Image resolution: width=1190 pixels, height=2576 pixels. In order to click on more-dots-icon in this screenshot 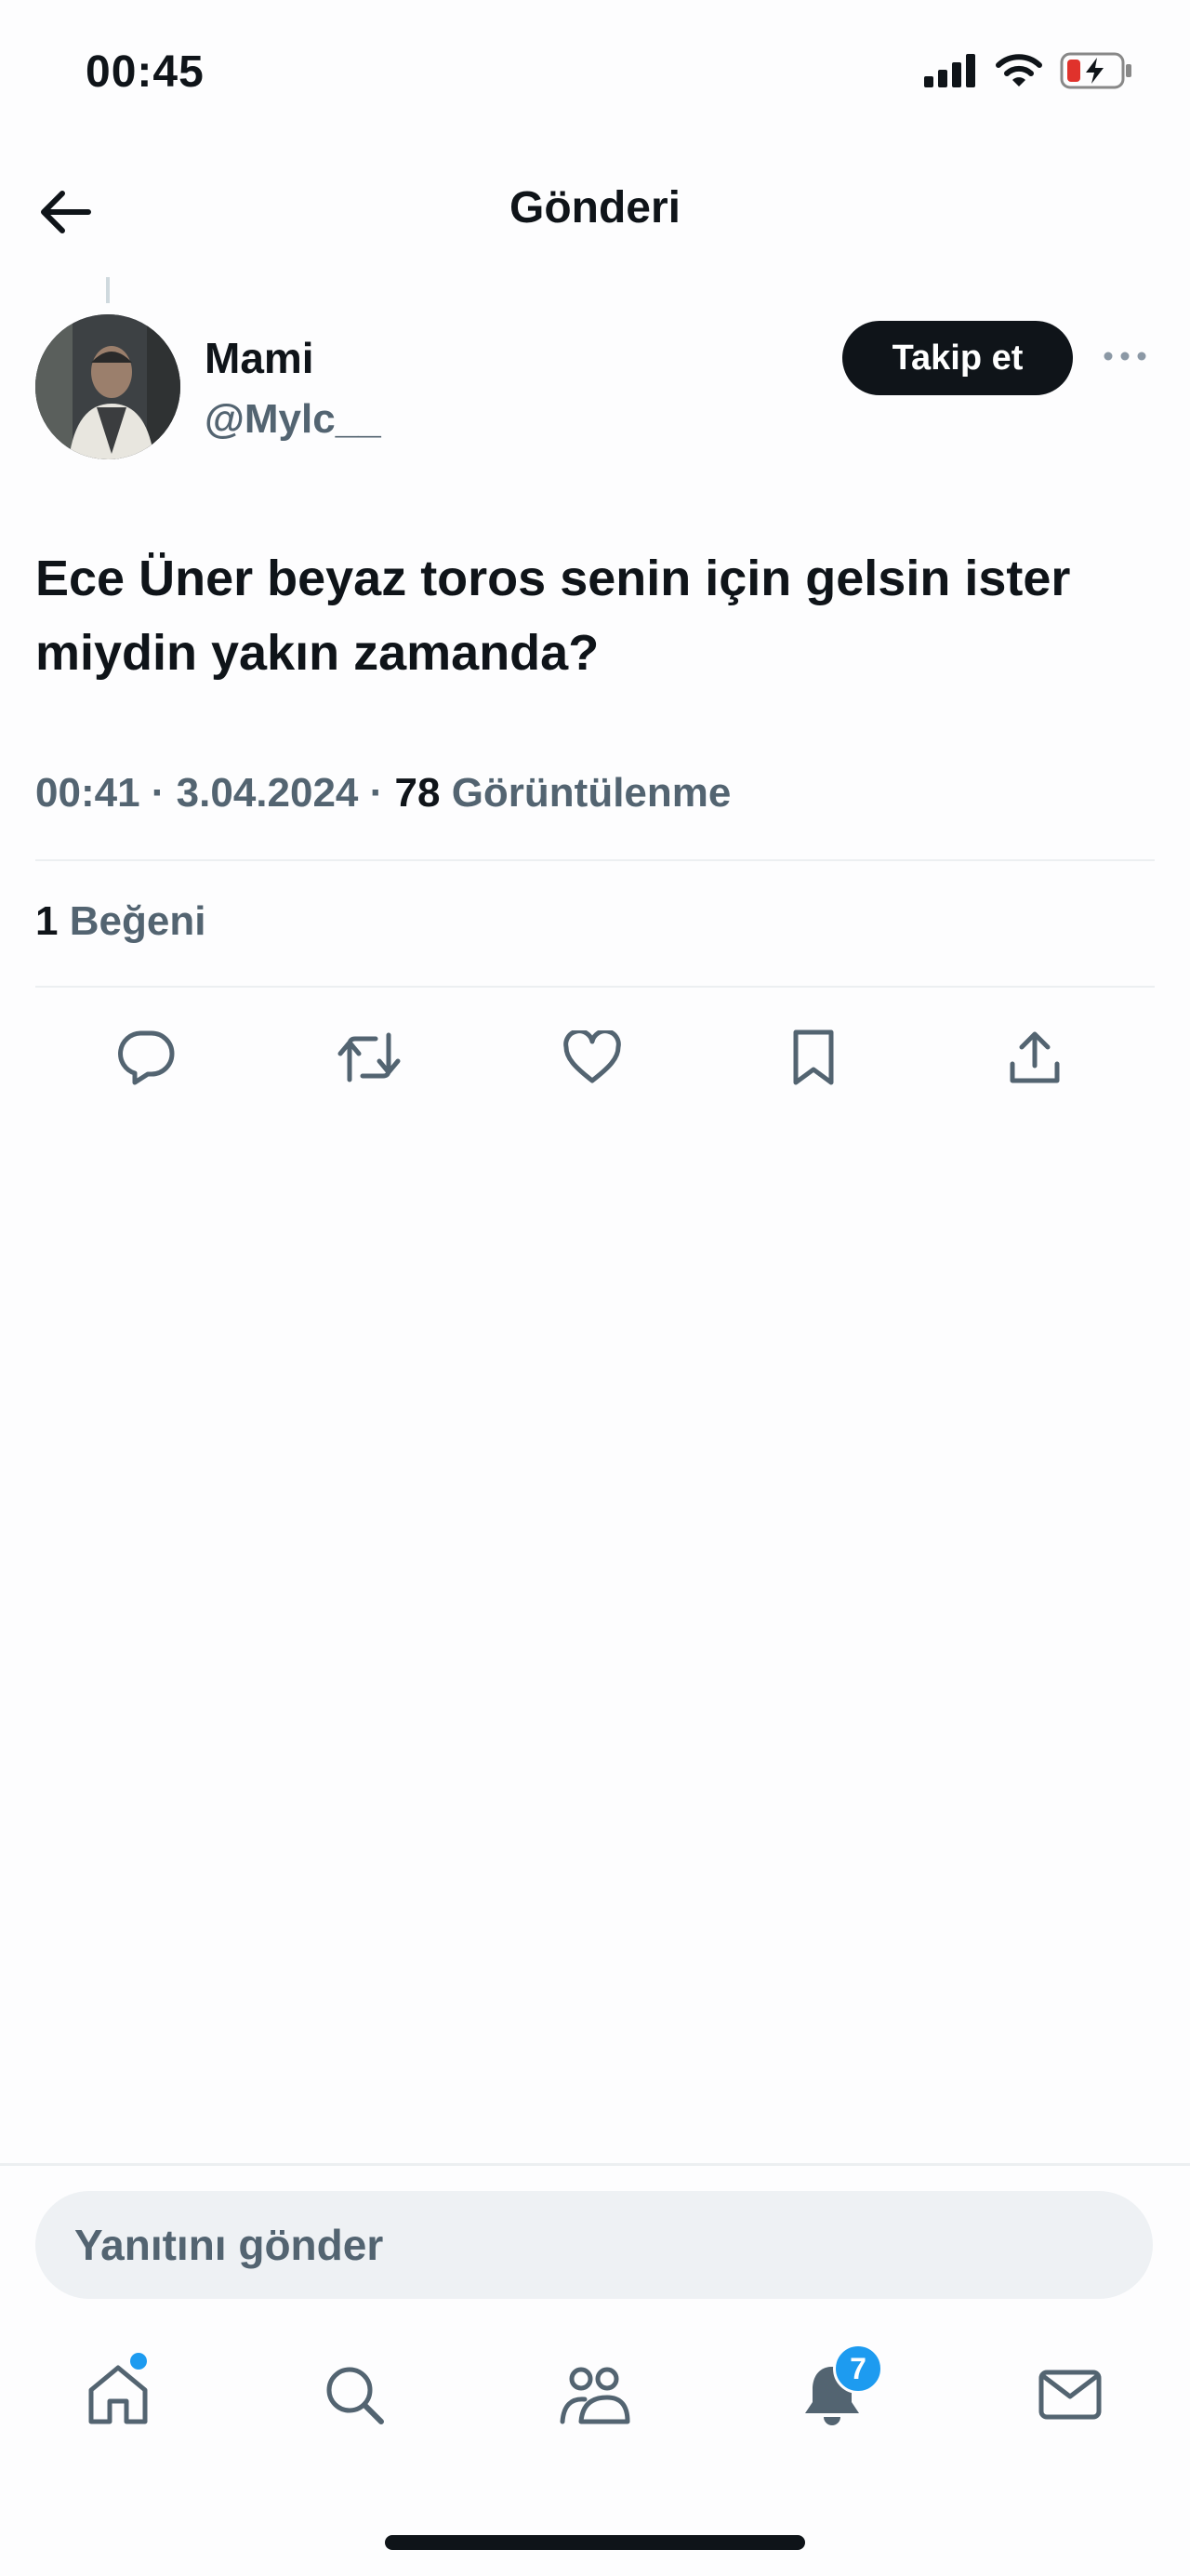, I will do `click(1125, 356)`.